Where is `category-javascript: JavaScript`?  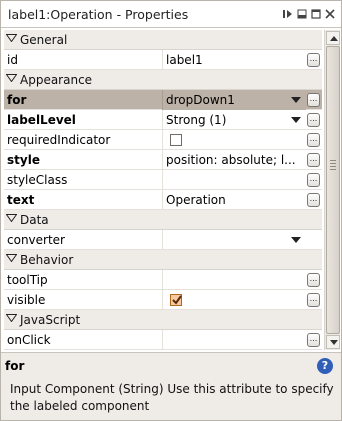 category-javascript: JavaScript is located at coordinates (163, 320).